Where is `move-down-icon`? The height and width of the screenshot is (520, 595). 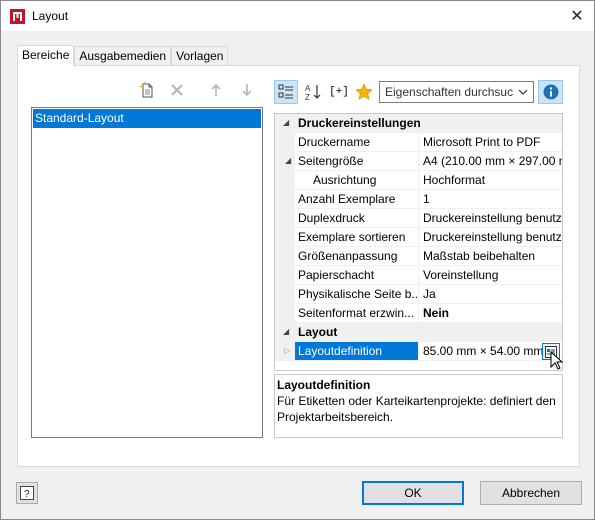 move-down-icon is located at coordinates (247, 90).